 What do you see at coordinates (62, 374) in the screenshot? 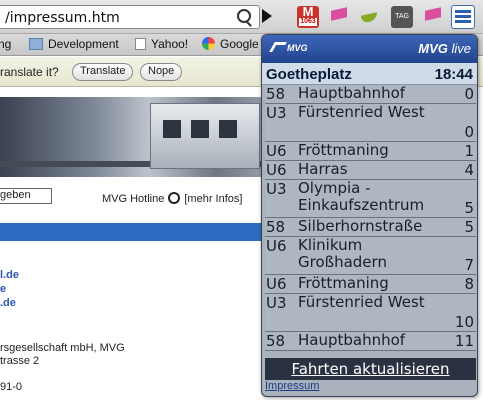
I see `address-line` at bounding box center [62, 374].